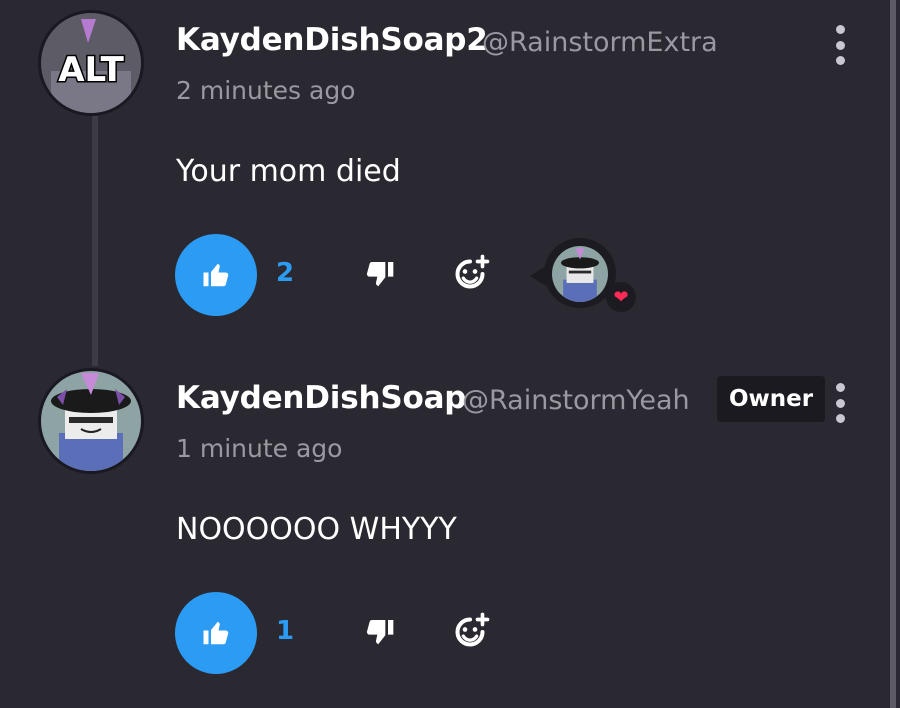 The height and width of the screenshot is (708, 900). Describe the element at coordinates (321, 398) in the screenshot. I see `username: KaydenDishSoap` at that location.